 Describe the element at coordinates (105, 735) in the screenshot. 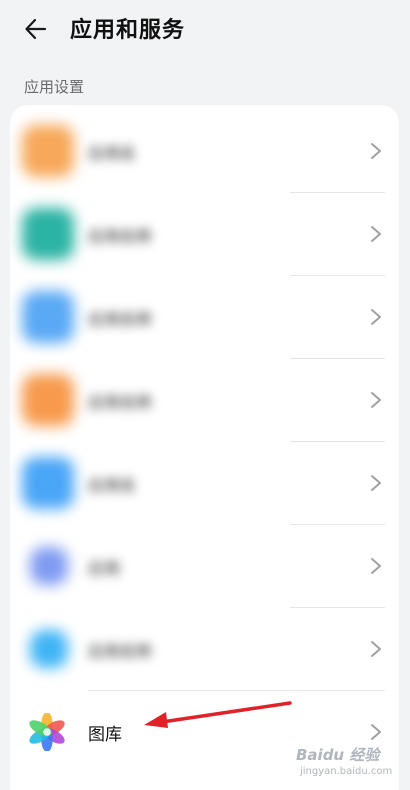

I see `app-label-gallery: 图库` at that location.